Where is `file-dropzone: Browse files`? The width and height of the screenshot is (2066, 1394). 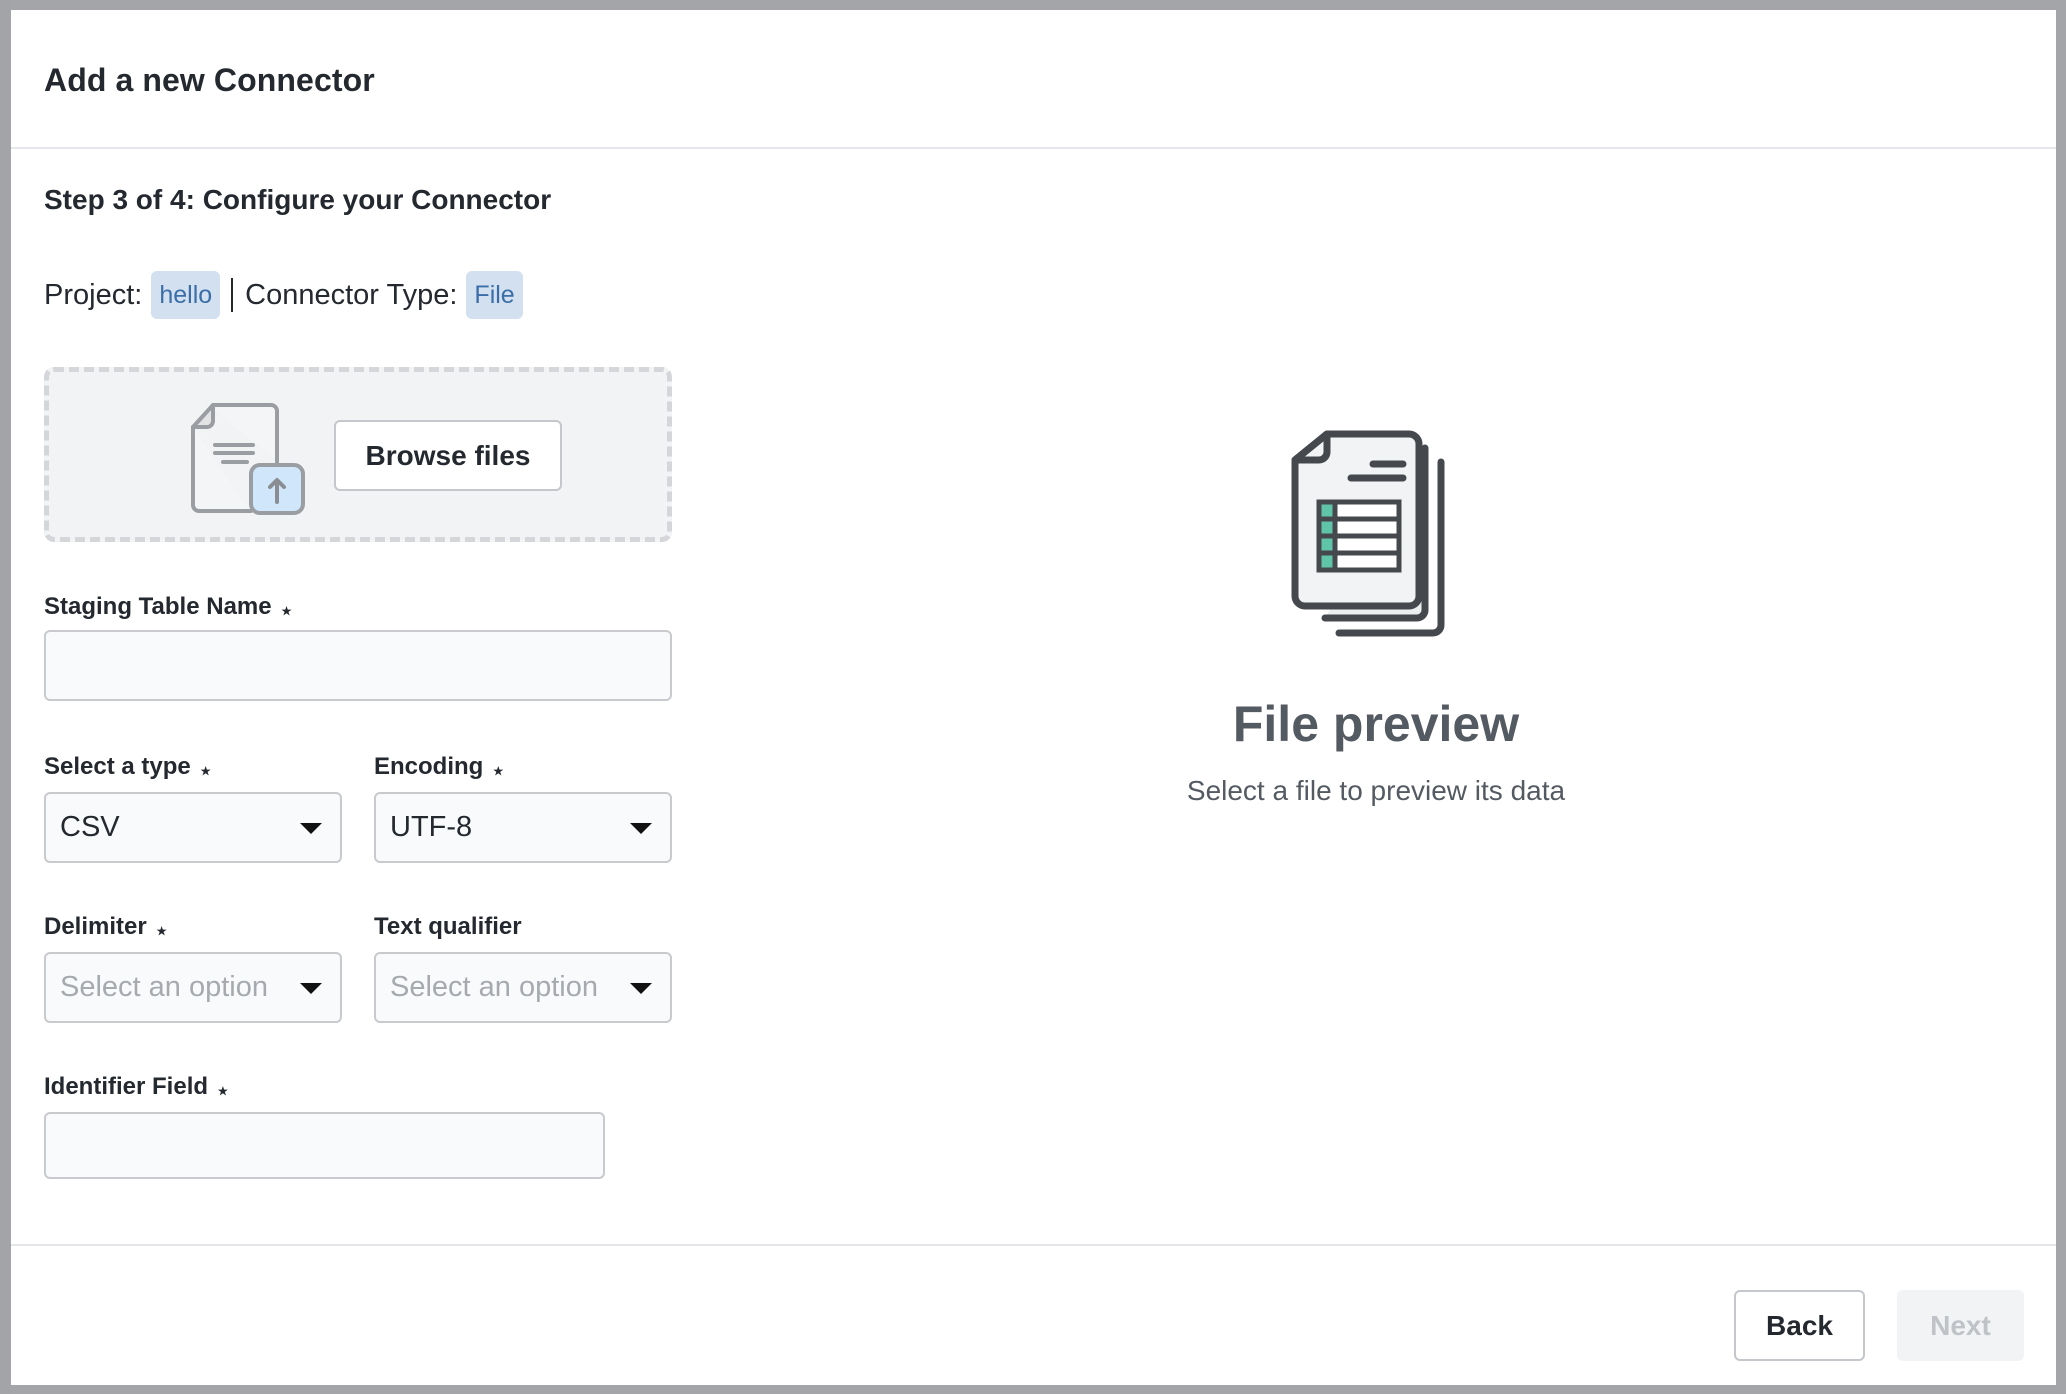 file-dropzone: Browse files is located at coordinates (358, 454).